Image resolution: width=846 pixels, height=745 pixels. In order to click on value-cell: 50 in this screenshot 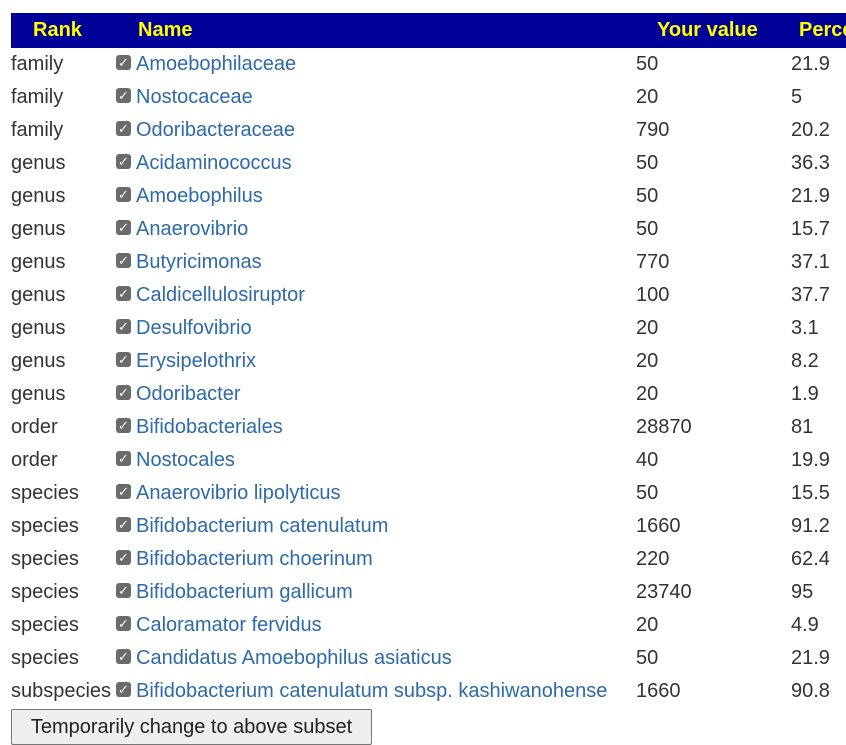, I will do `click(647, 658)`.